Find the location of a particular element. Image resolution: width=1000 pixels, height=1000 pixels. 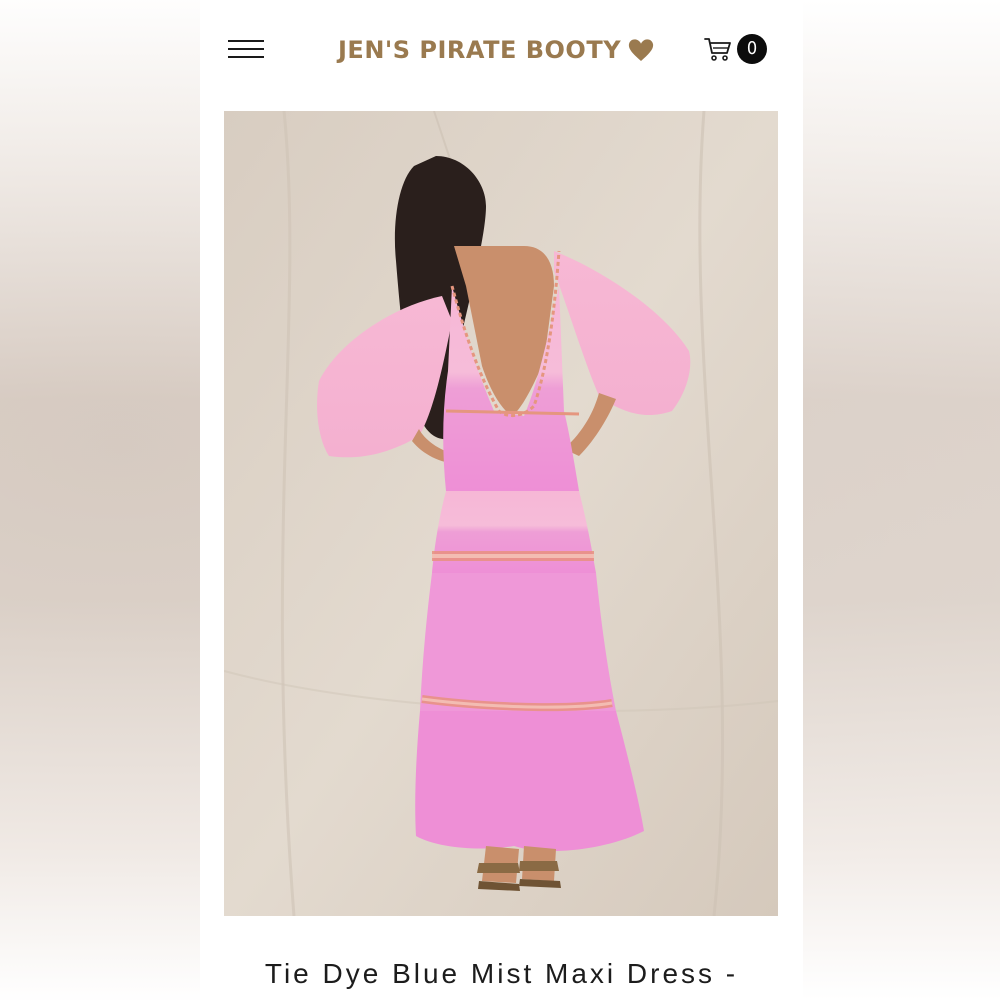

site-header: JEN'S PIRATE BOOTY 0 is located at coordinates (501, 50).